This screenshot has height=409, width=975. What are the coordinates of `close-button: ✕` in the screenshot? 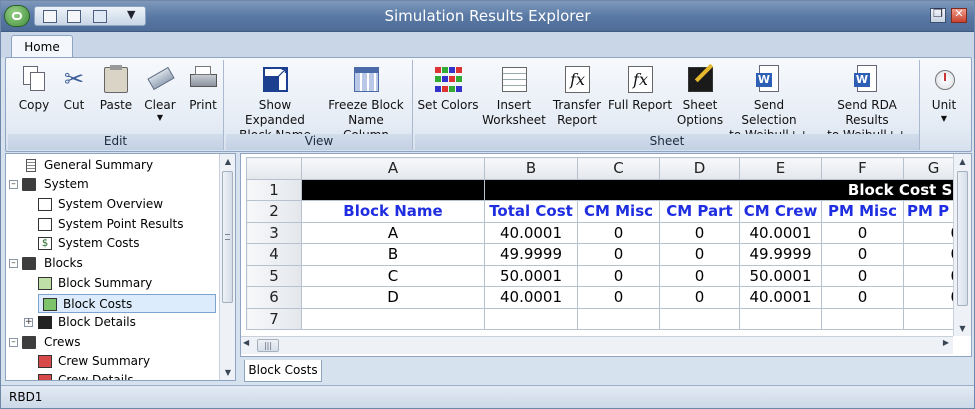 It's located at (959, 15).